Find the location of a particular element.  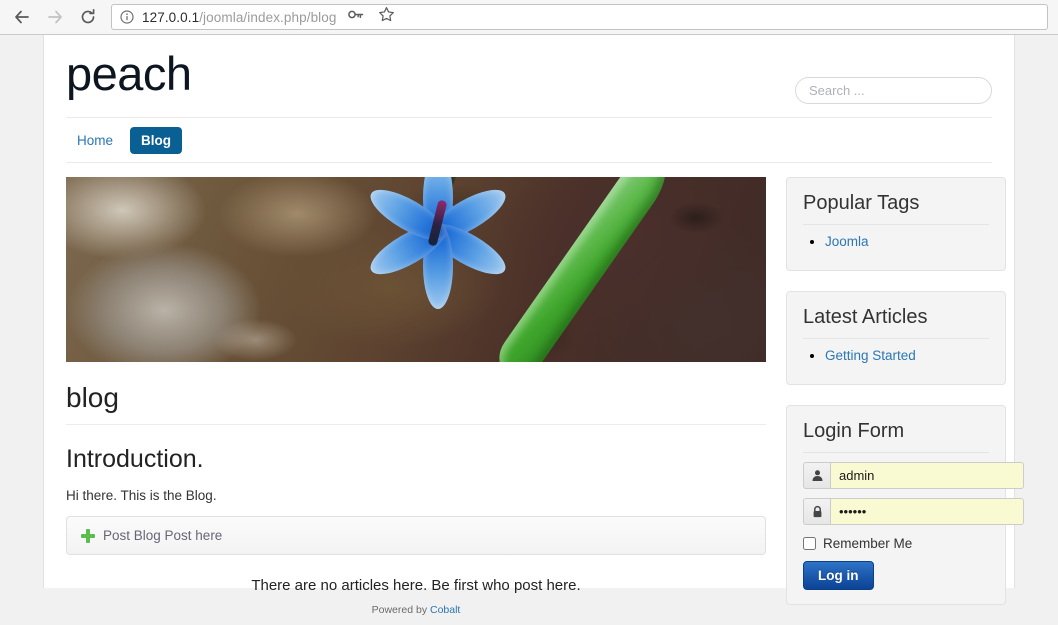

remember-me-row: Remember Me is located at coordinates (896, 543).